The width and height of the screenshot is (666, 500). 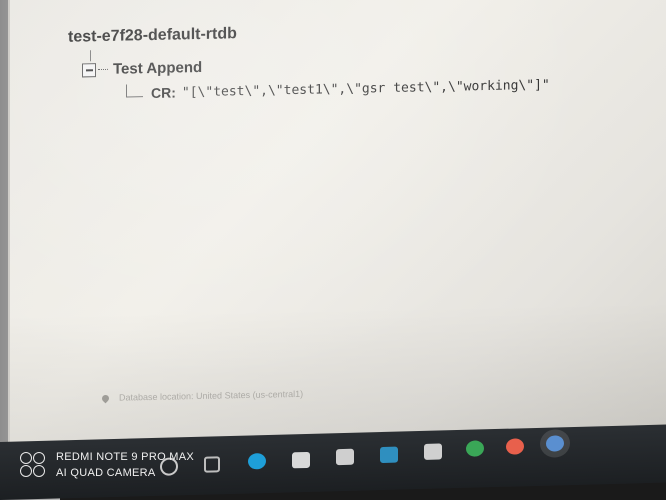 I want to click on calendar-icon, so click(x=433, y=451).